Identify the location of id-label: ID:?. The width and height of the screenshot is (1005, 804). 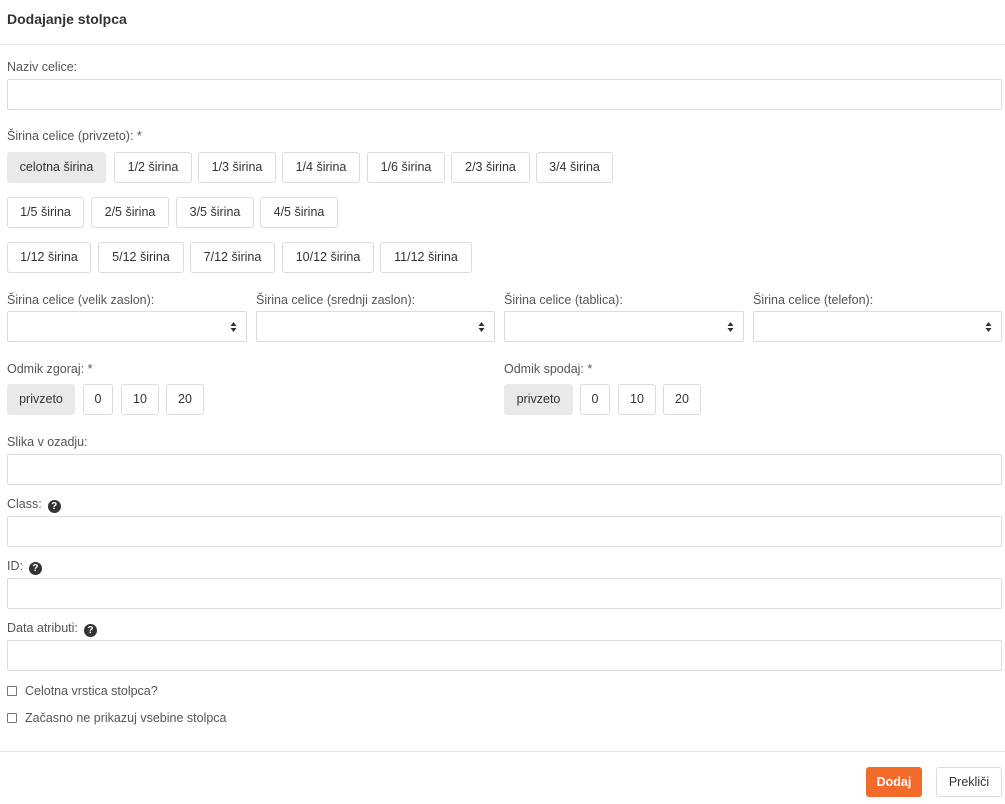
(24, 567).